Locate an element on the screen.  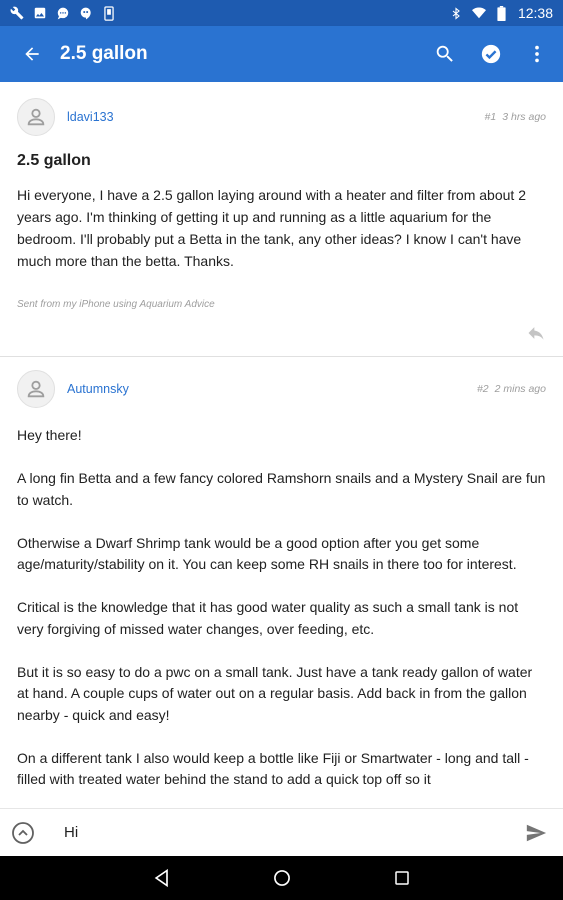
nav-home-button is located at coordinates (282, 878).